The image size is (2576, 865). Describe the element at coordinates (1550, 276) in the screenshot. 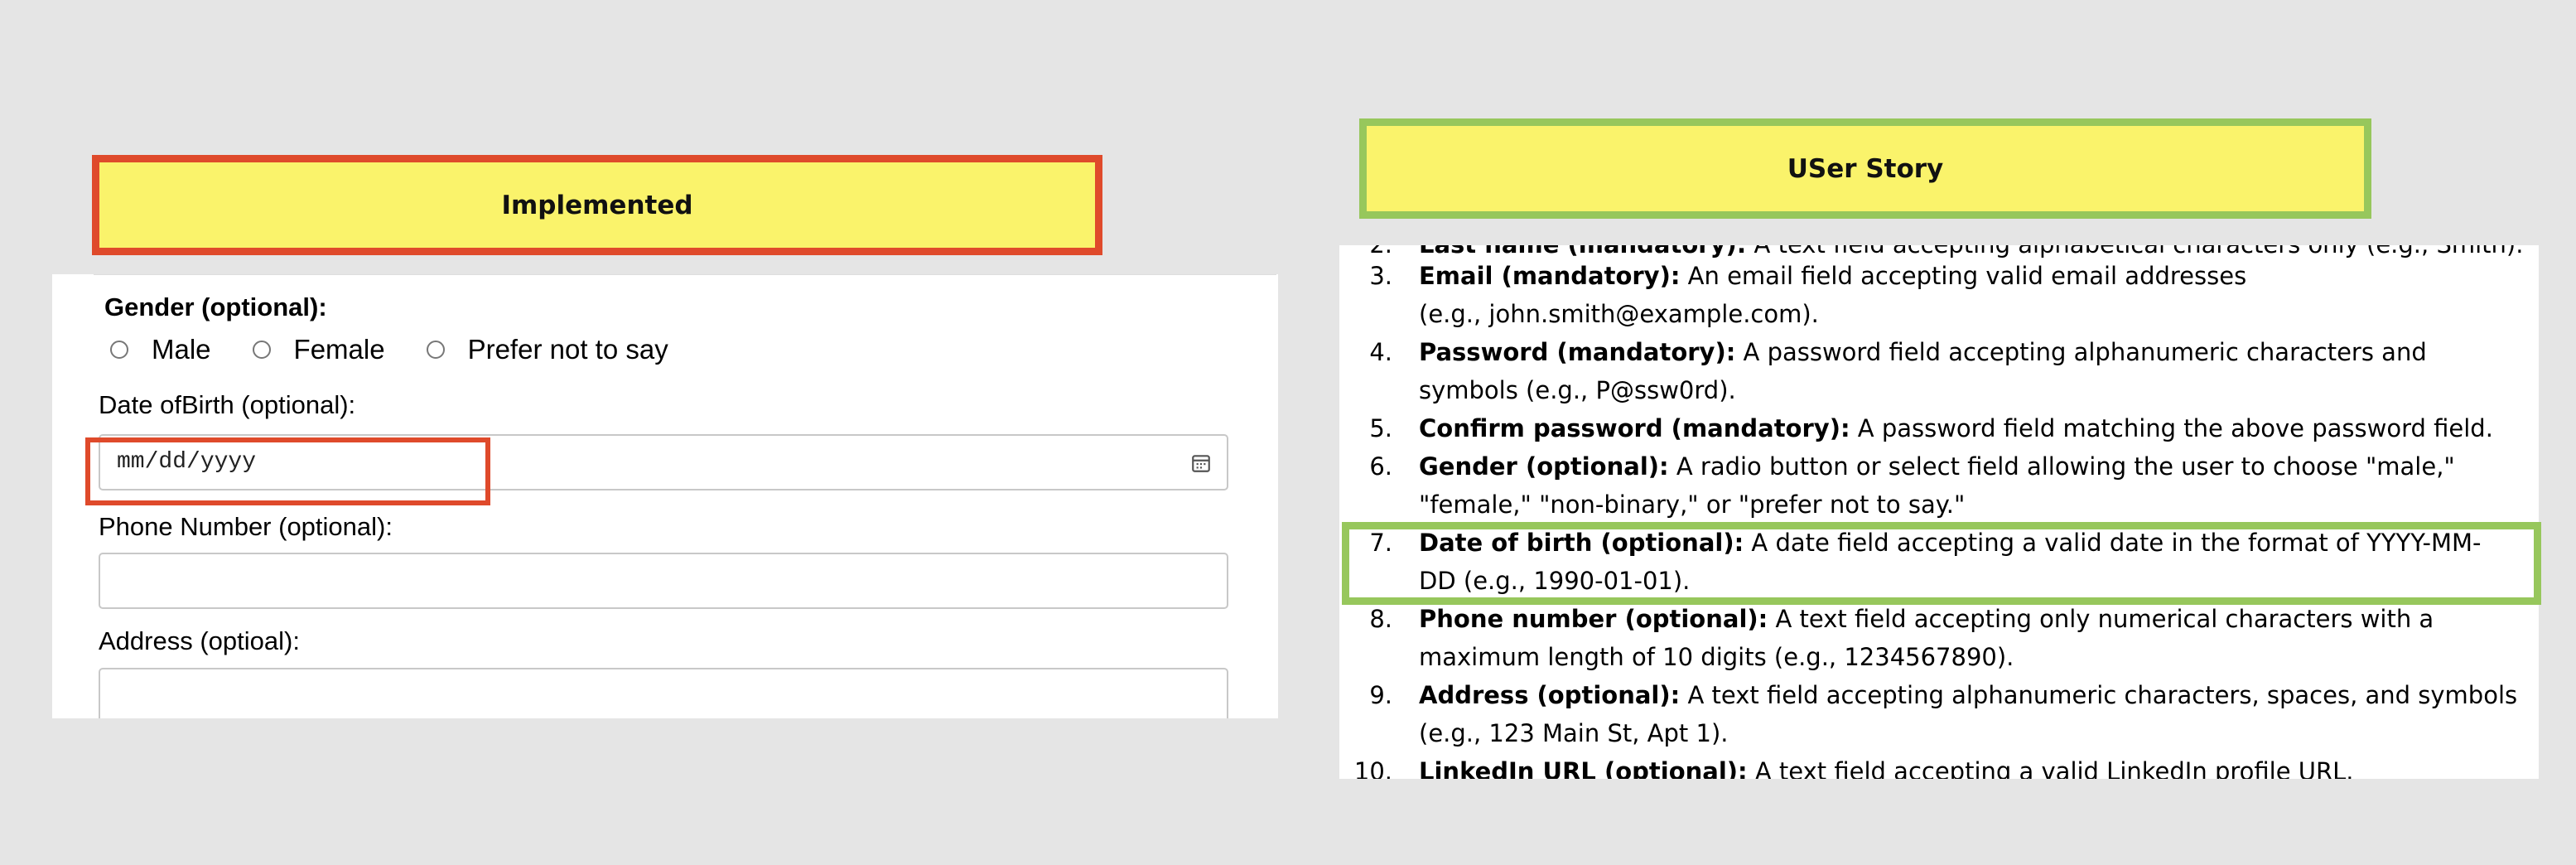

I see `story-title: Email (mandatory):` at that location.